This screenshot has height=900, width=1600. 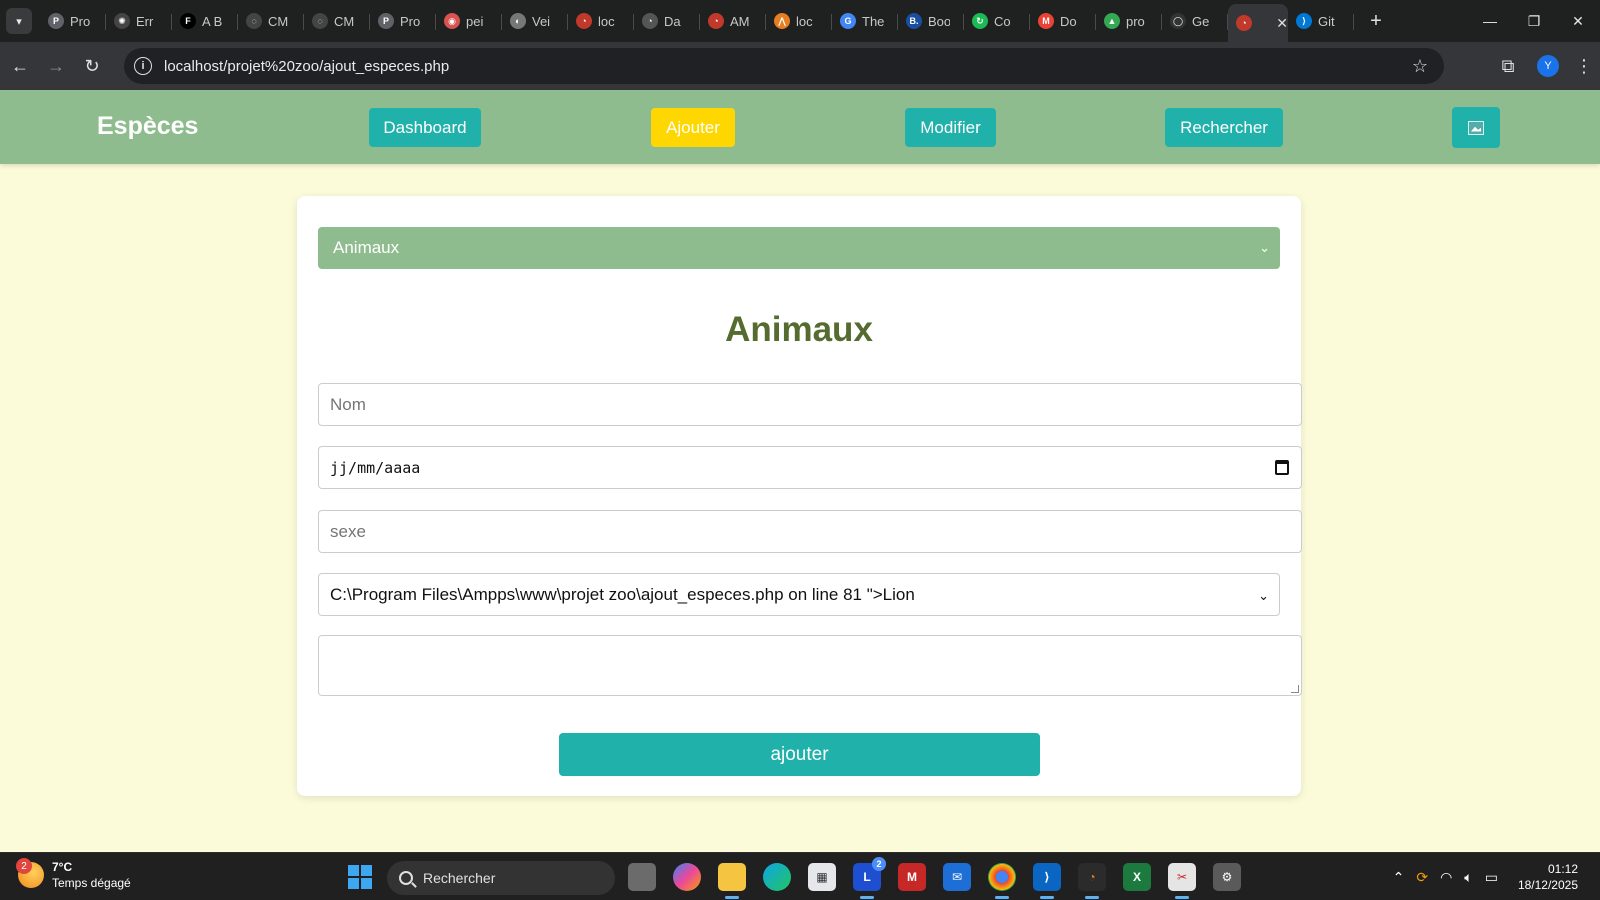 What do you see at coordinates (799, 329) in the screenshot?
I see `form-title: Animaux` at bounding box center [799, 329].